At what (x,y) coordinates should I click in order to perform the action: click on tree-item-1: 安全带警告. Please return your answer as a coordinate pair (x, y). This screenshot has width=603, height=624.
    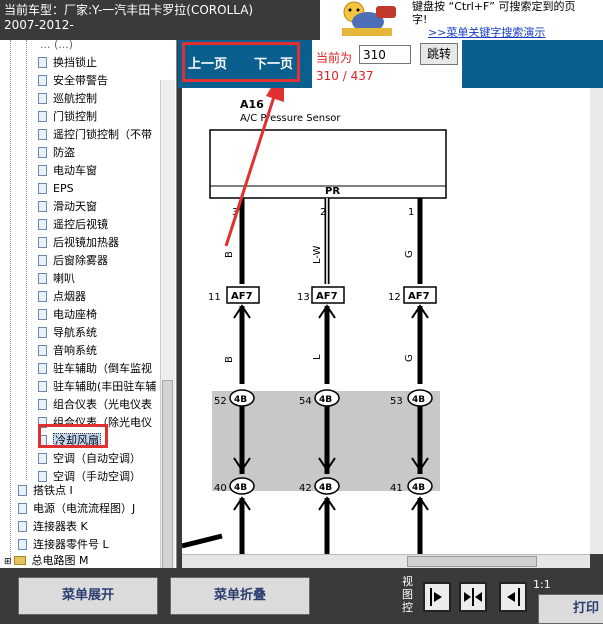
    Looking at the image, I should click on (73, 81).